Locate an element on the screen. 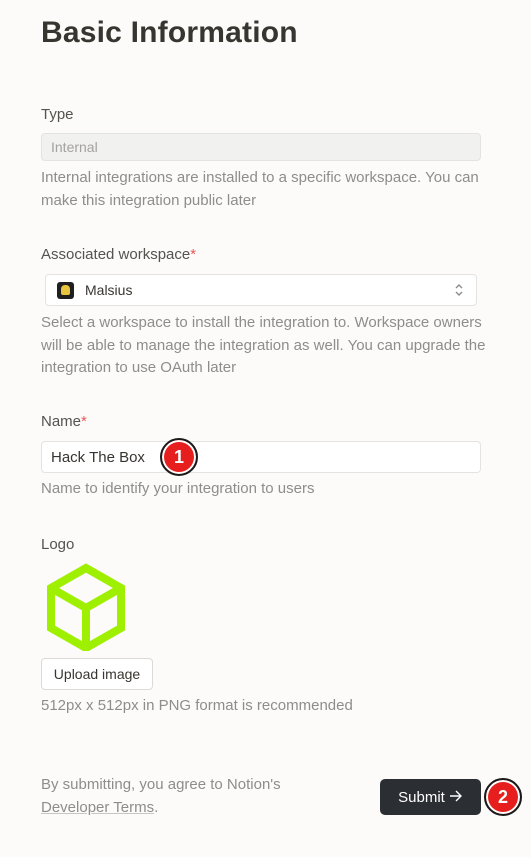  submit-button: Submit is located at coordinates (430, 797).